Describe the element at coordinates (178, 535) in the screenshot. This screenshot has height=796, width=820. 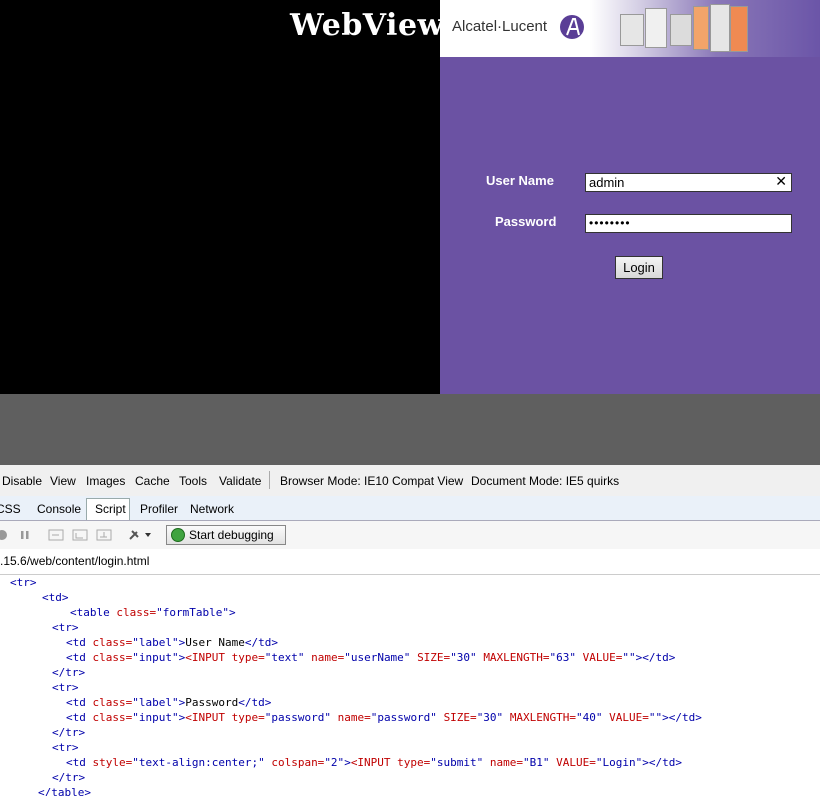
I see `play-icon` at that location.